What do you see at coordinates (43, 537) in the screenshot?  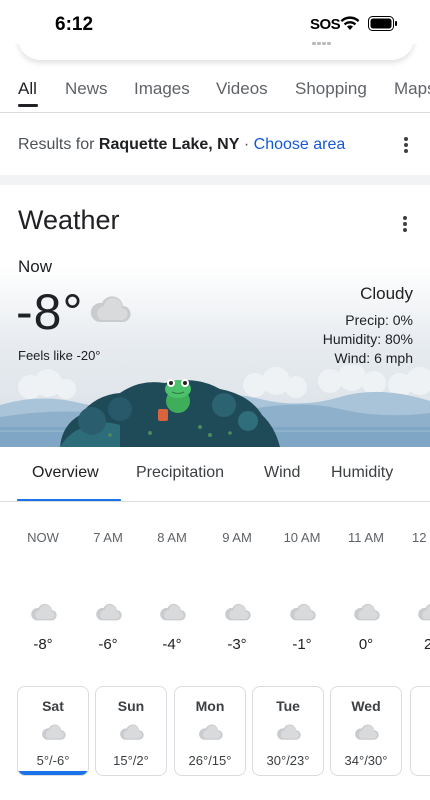 I see `hour-time: NOW` at bounding box center [43, 537].